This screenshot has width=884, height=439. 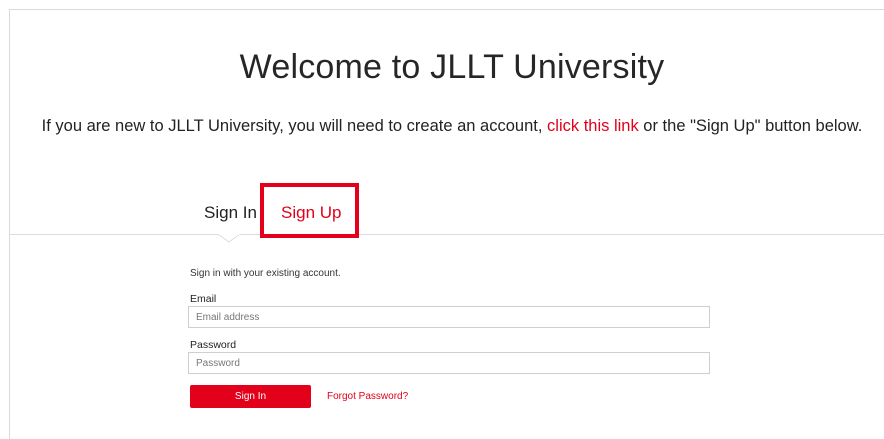 I want to click on page-title: Welcome to JLLT University, so click(x=452, y=67).